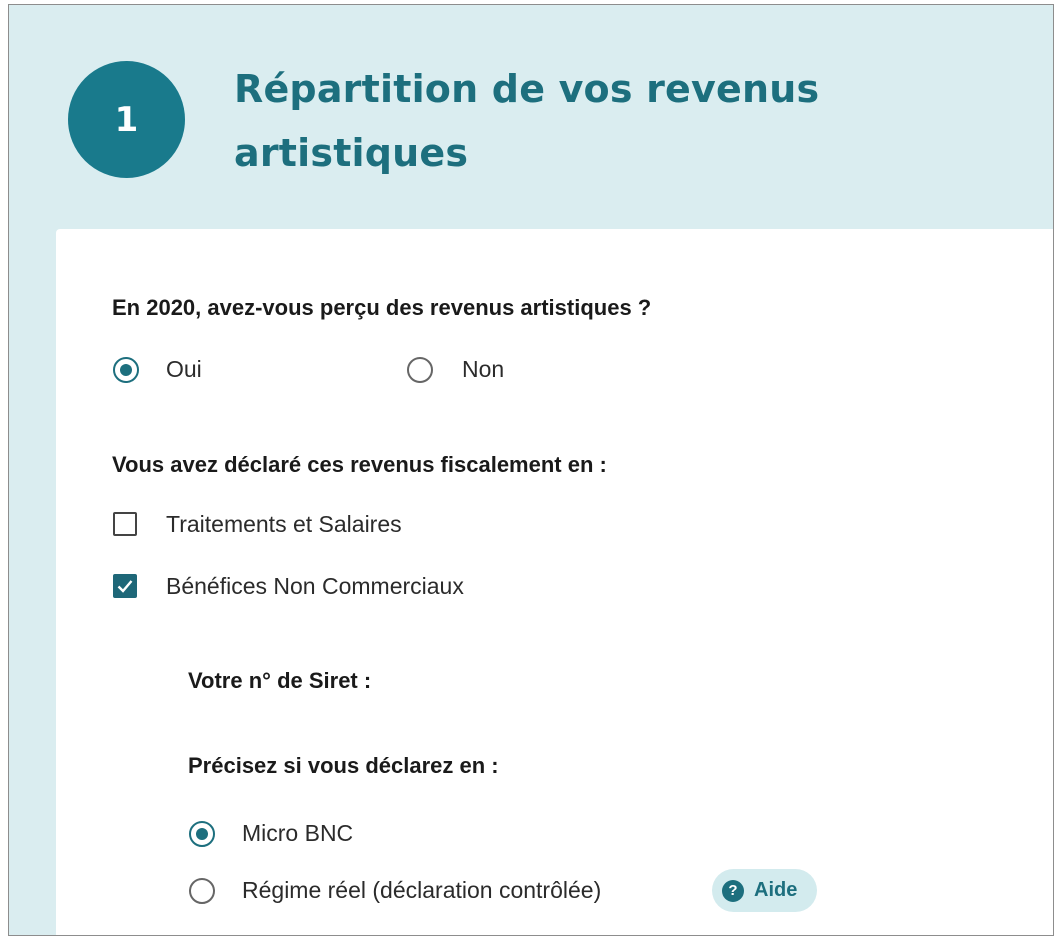 The image size is (1063, 945). I want to click on help-button-label: Aide, so click(776, 890).